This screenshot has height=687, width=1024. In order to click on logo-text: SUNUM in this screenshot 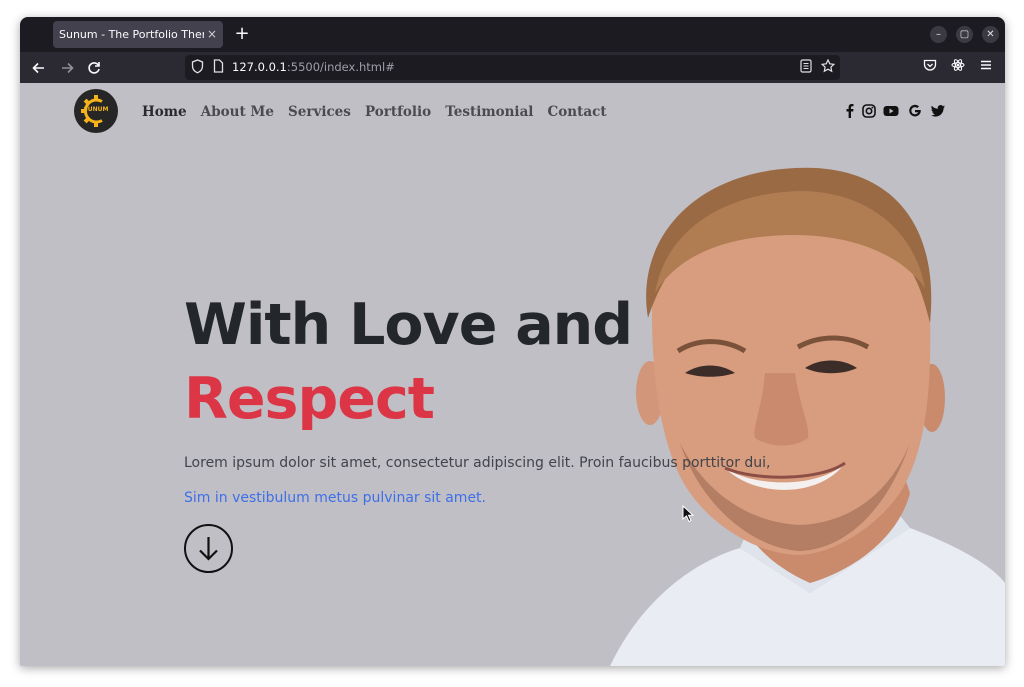, I will do `click(96, 109)`.